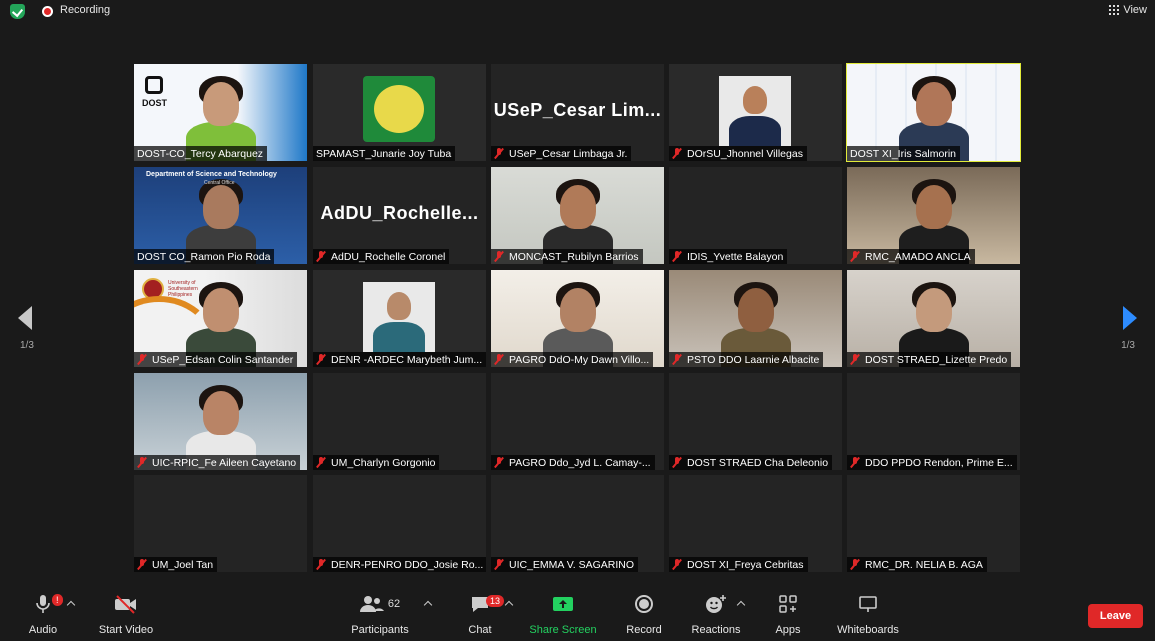  What do you see at coordinates (219, 183) in the screenshot?
I see `department-subtitle-text: Central Office` at bounding box center [219, 183].